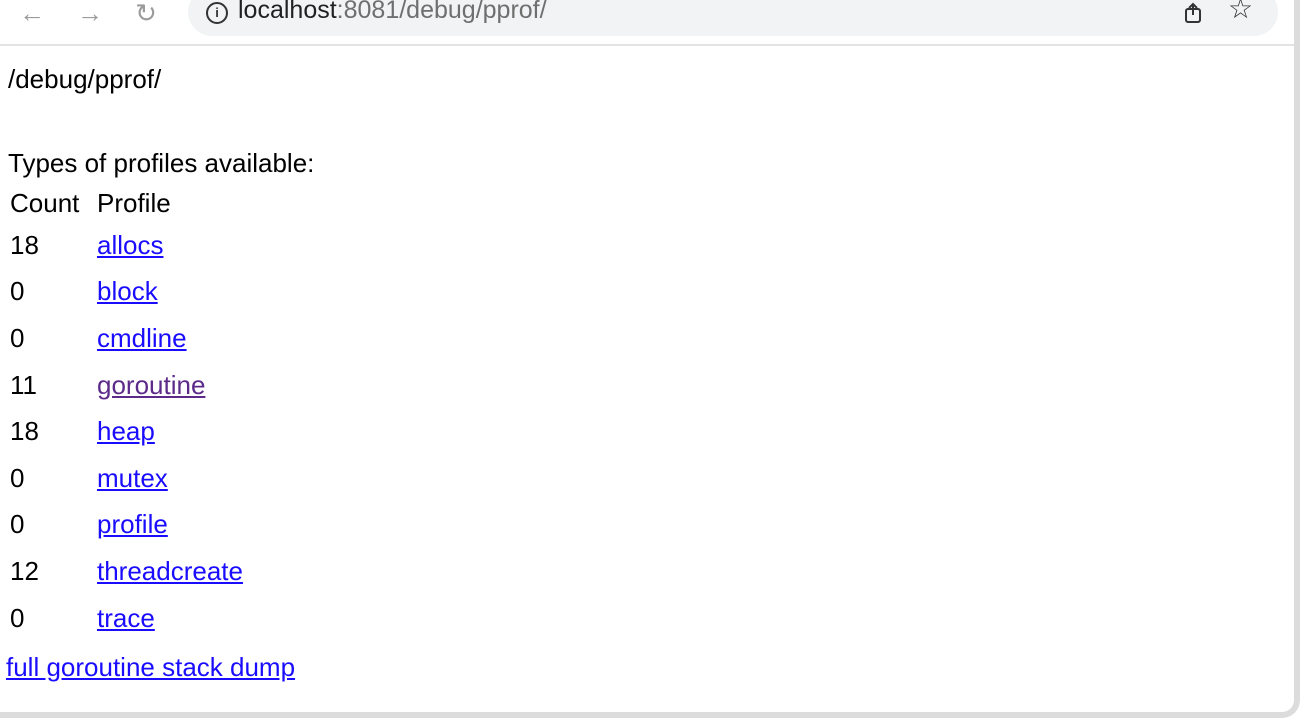 The image size is (1316, 720). Describe the element at coordinates (287, 12) in the screenshot. I see `url-host: localhost` at that location.